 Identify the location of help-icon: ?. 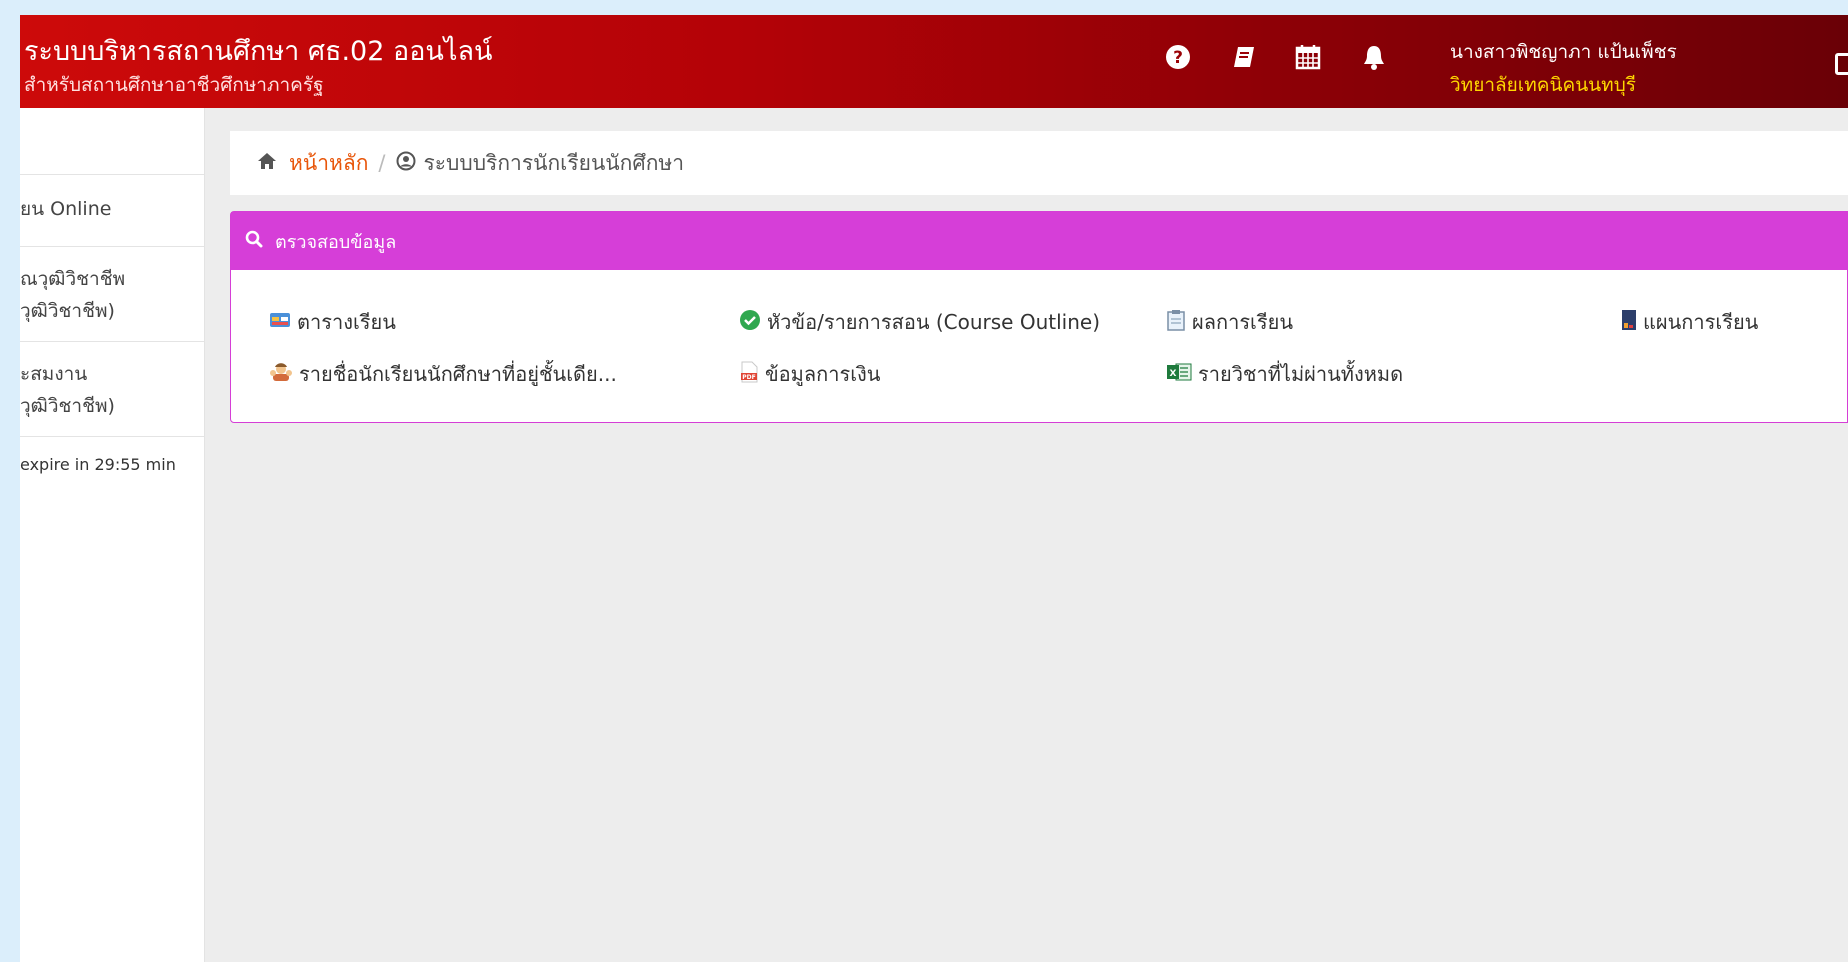
(1178, 57).